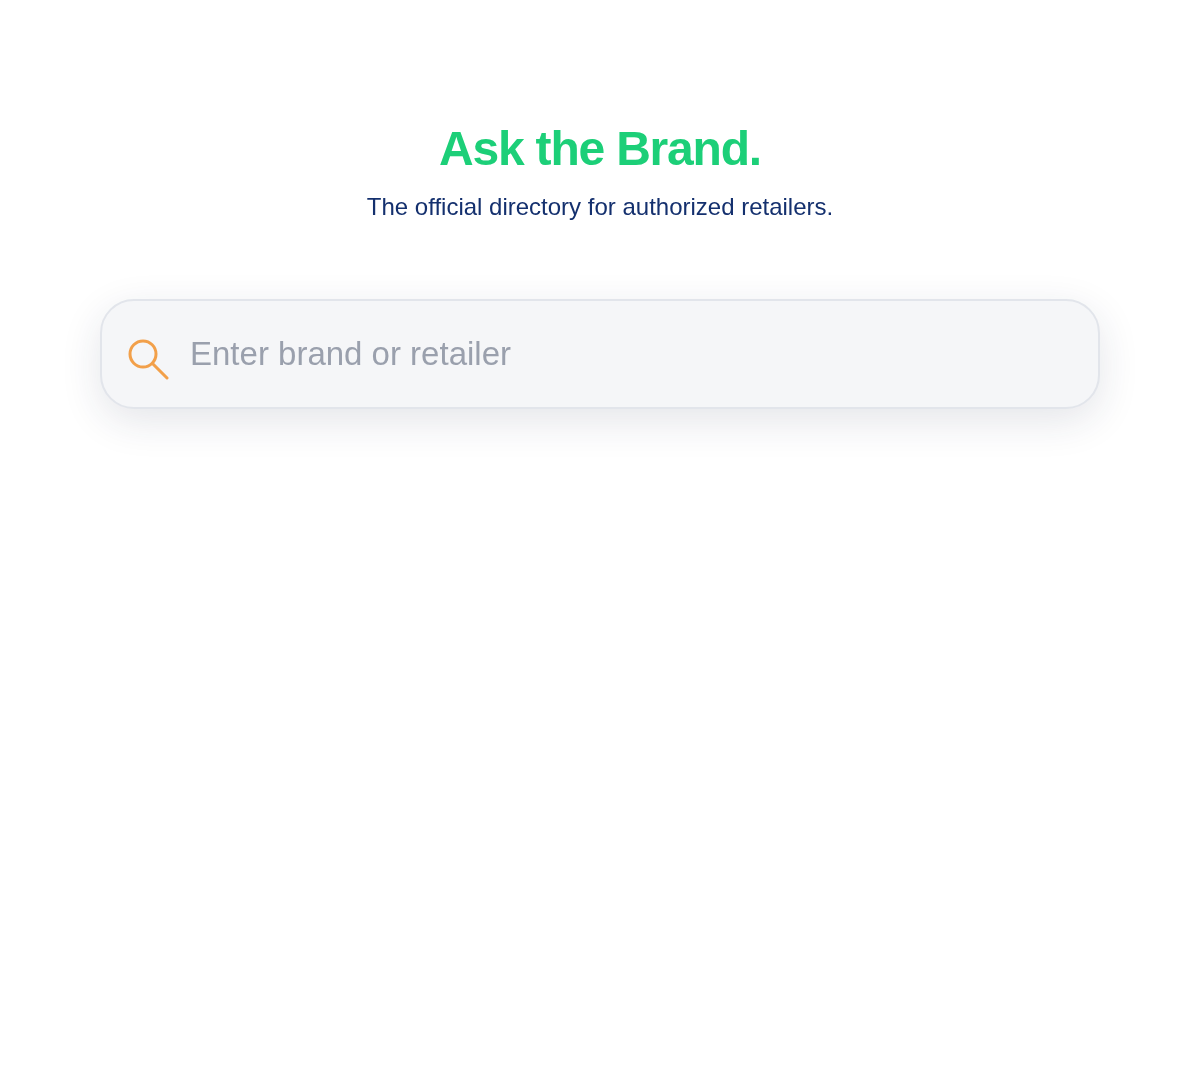  I want to click on search-field: Enter brand or retailer, so click(600, 354).